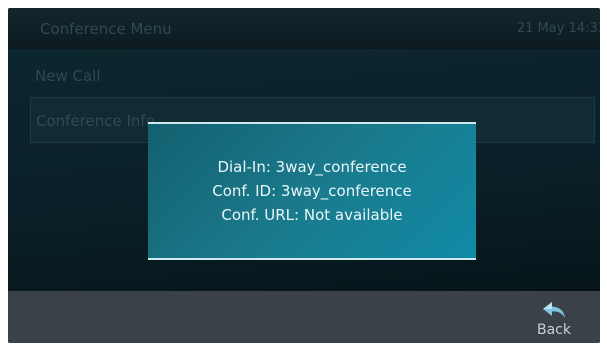  What do you see at coordinates (558, 28) in the screenshot?
I see `status-datetime: 21 May 14:33` at bounding box center [558, 28].